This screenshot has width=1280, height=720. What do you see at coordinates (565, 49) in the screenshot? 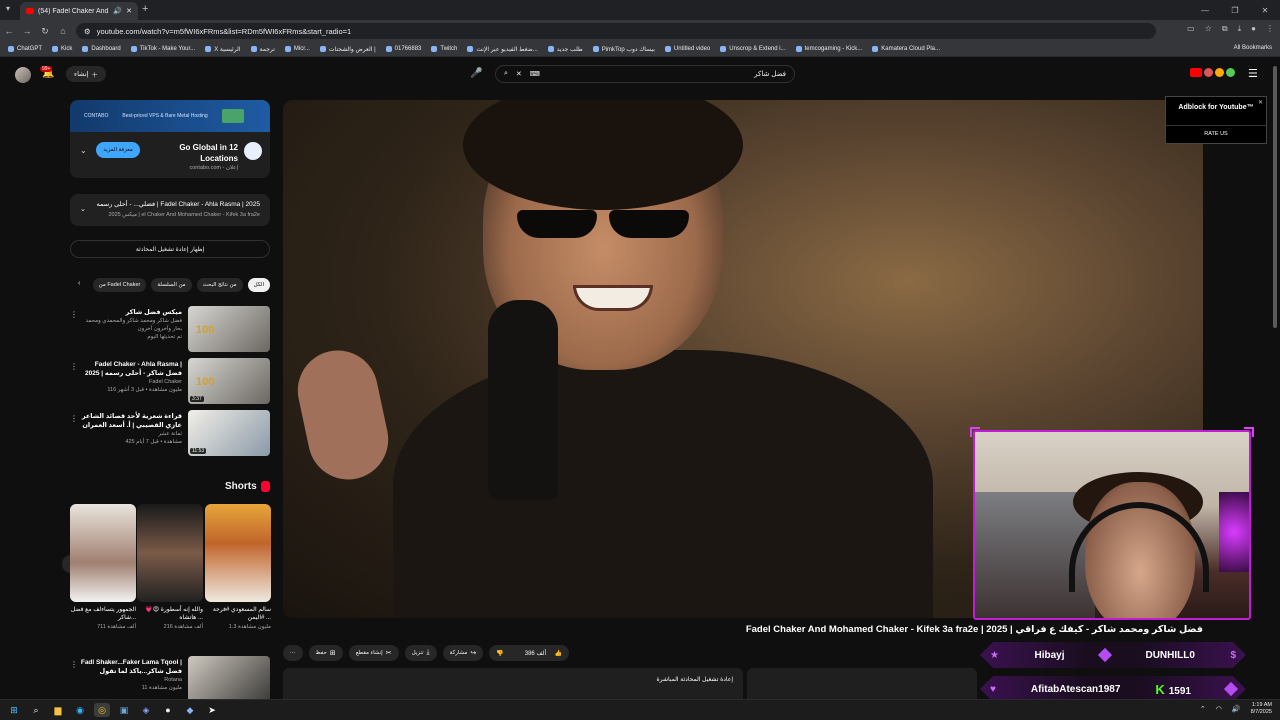
I see `bookmark-item: طلب جديد` at bounding box center [565, 49].